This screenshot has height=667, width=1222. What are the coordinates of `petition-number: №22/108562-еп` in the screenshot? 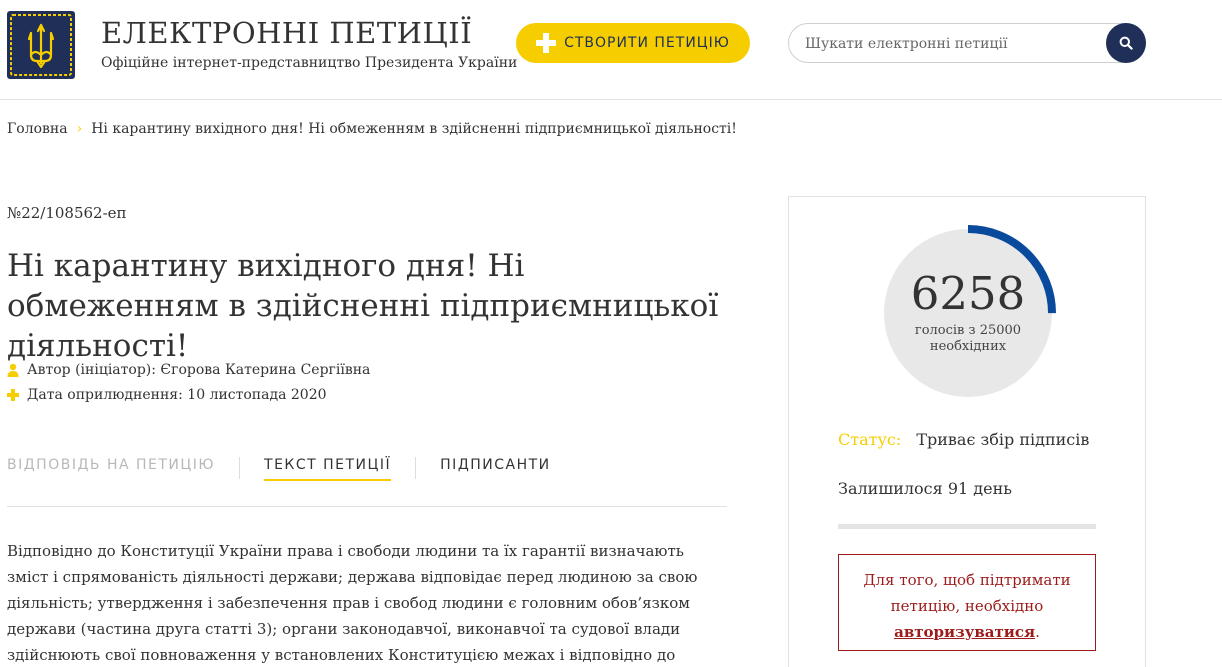 It's located at (67, 213).